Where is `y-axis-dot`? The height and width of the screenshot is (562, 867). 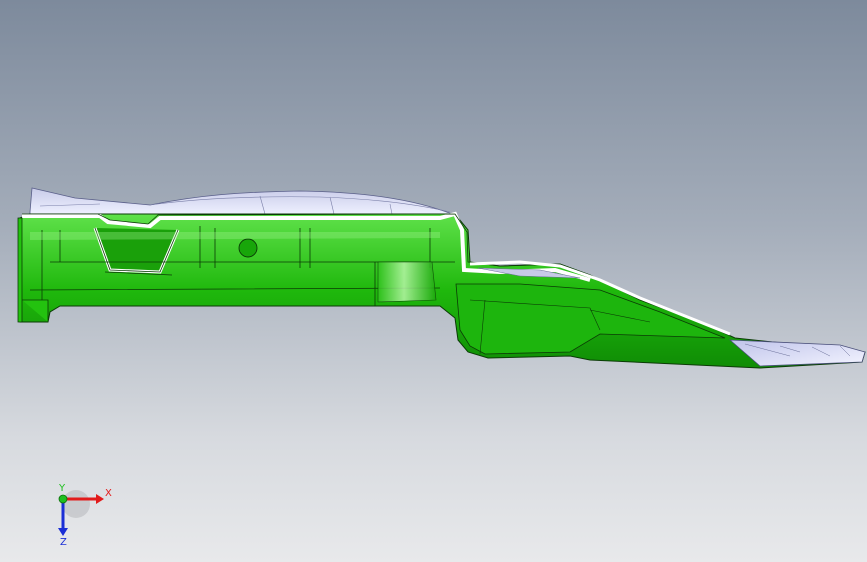 y-axis-dot is located at coordinates (63, 499).